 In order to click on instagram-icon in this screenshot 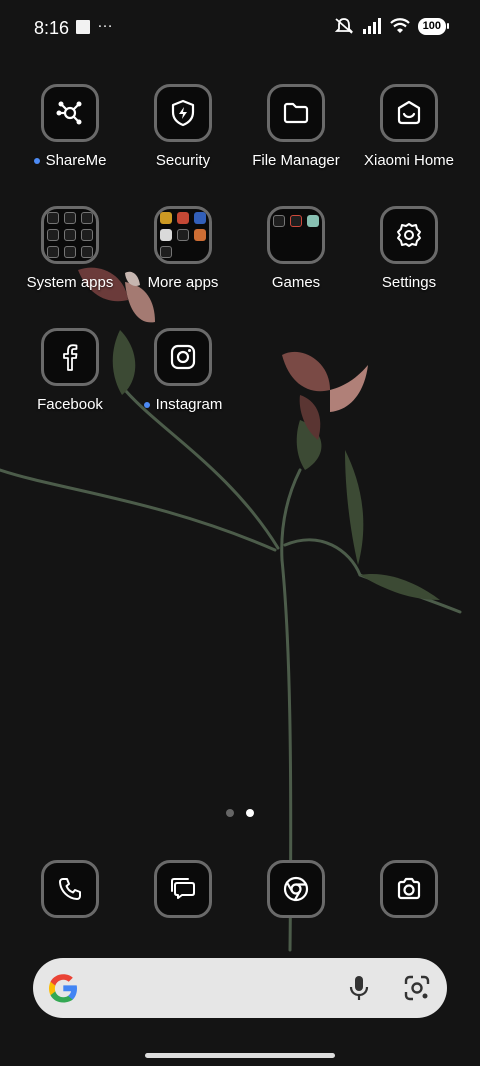, I will do `click(183, 357)`.